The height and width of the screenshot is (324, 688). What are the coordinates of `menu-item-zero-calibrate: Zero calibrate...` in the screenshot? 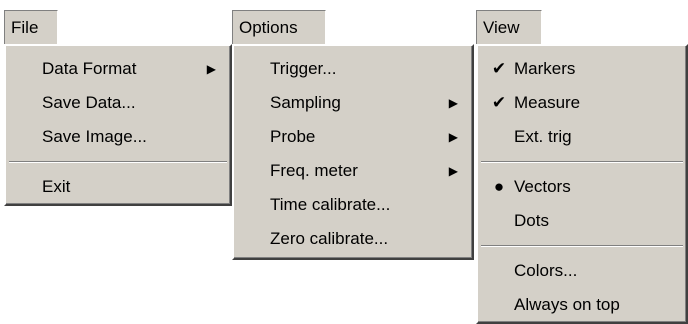 It's located at (353, 239).